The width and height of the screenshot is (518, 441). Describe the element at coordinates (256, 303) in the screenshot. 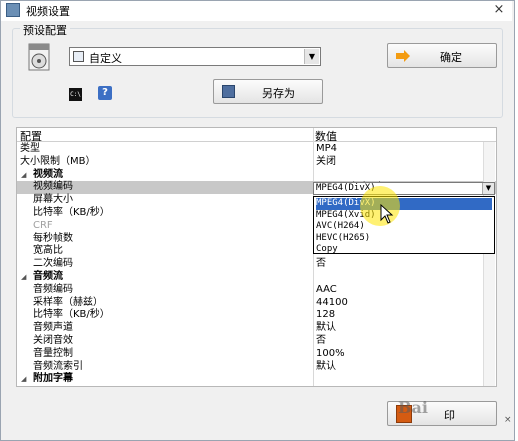

I see `table-row: 采样率（赫兹） 44100` at that location.